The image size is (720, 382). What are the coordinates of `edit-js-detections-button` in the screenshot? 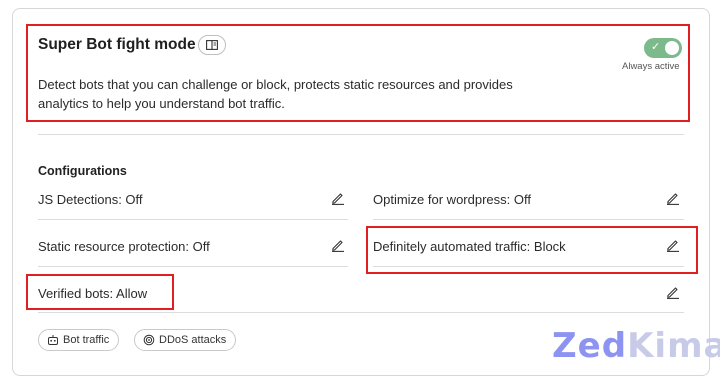 It's located at (338, 198).